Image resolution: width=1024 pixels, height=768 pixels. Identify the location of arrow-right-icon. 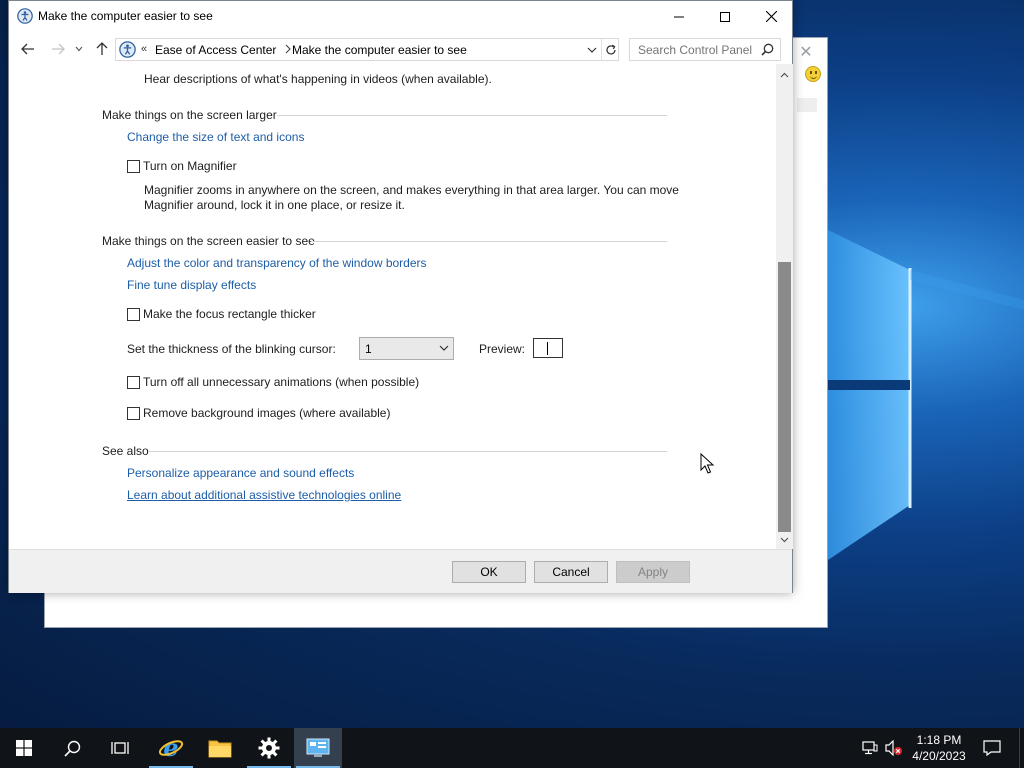
(58, 49).